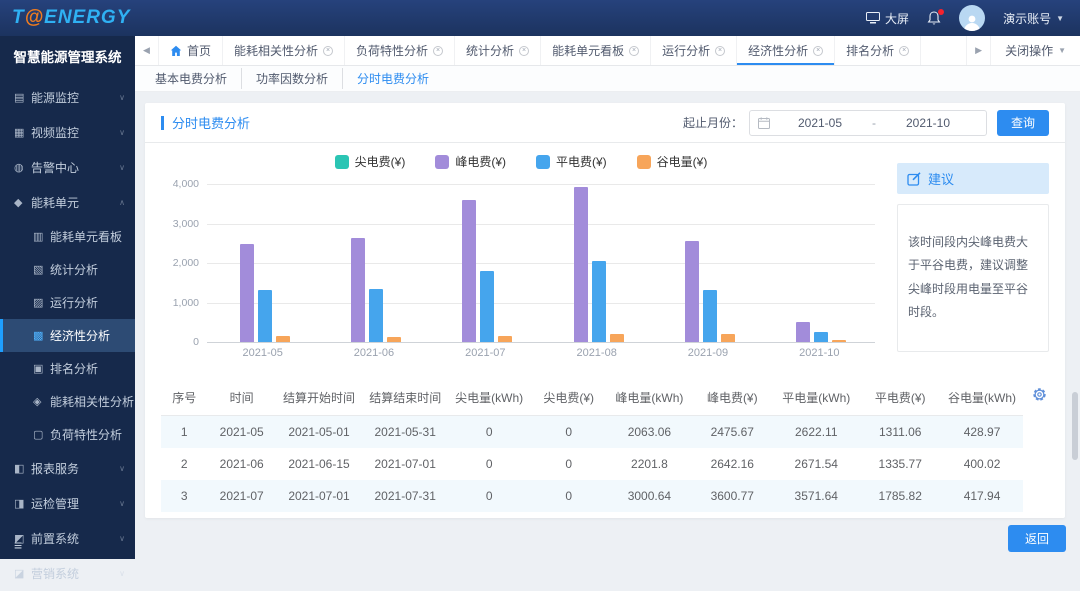 The width and height of the screenshot is (1080, 591). I want to click on avatar, so click(972, 18).